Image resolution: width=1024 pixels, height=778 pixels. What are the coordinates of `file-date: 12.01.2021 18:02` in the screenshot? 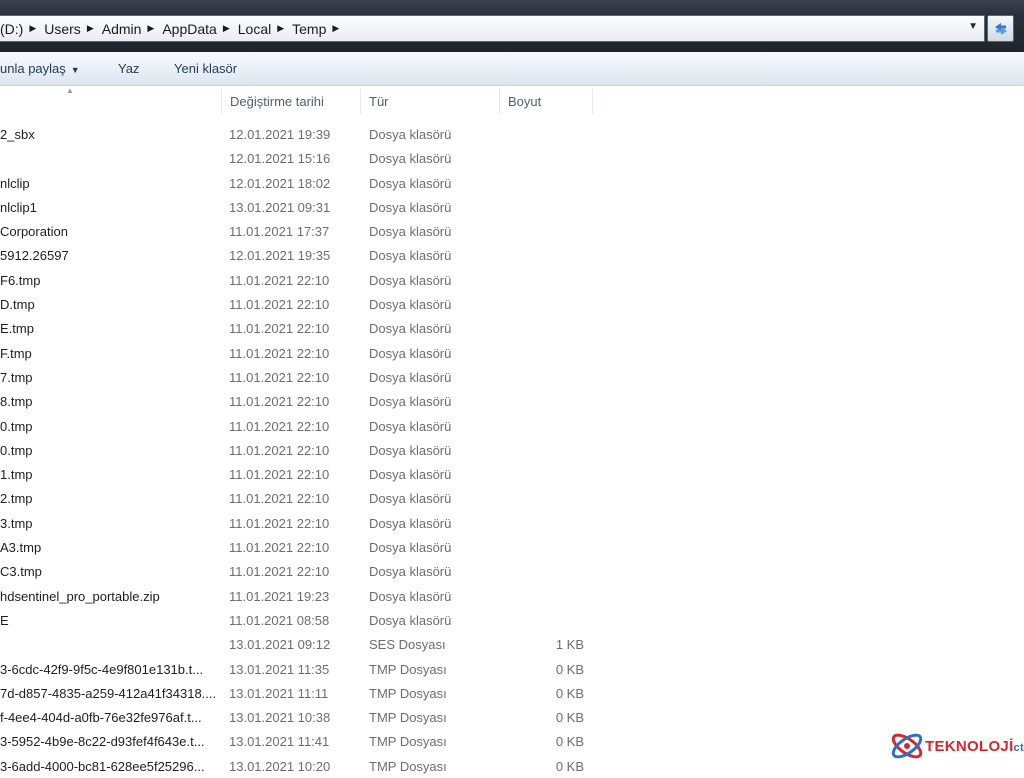 It's located at (280, 183).